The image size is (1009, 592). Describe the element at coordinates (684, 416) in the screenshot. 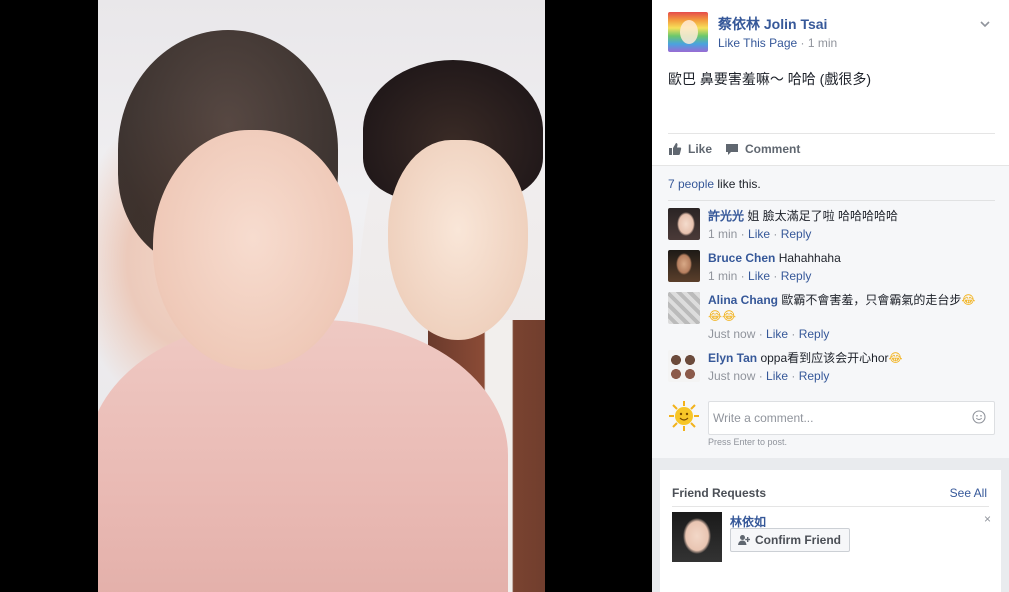

I see `sun-avatar-icon` at that location.